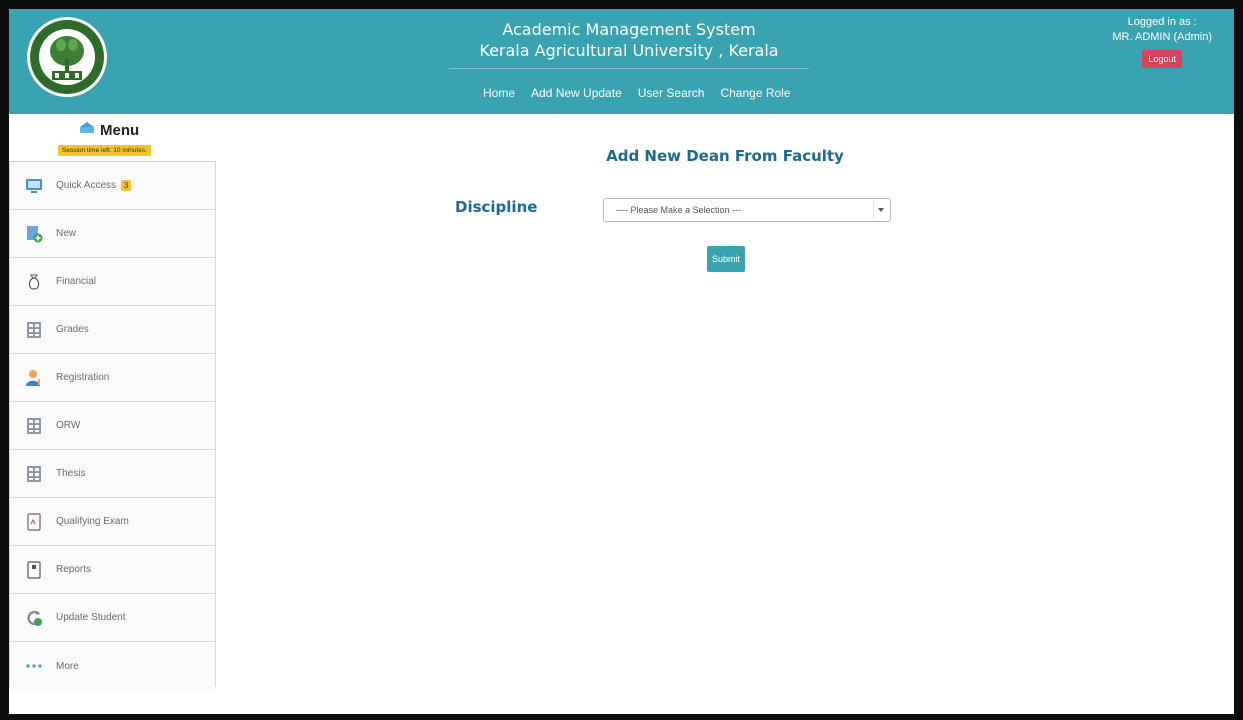  I want to click on sidebar-item-label: Thesis, so click(71, 473).